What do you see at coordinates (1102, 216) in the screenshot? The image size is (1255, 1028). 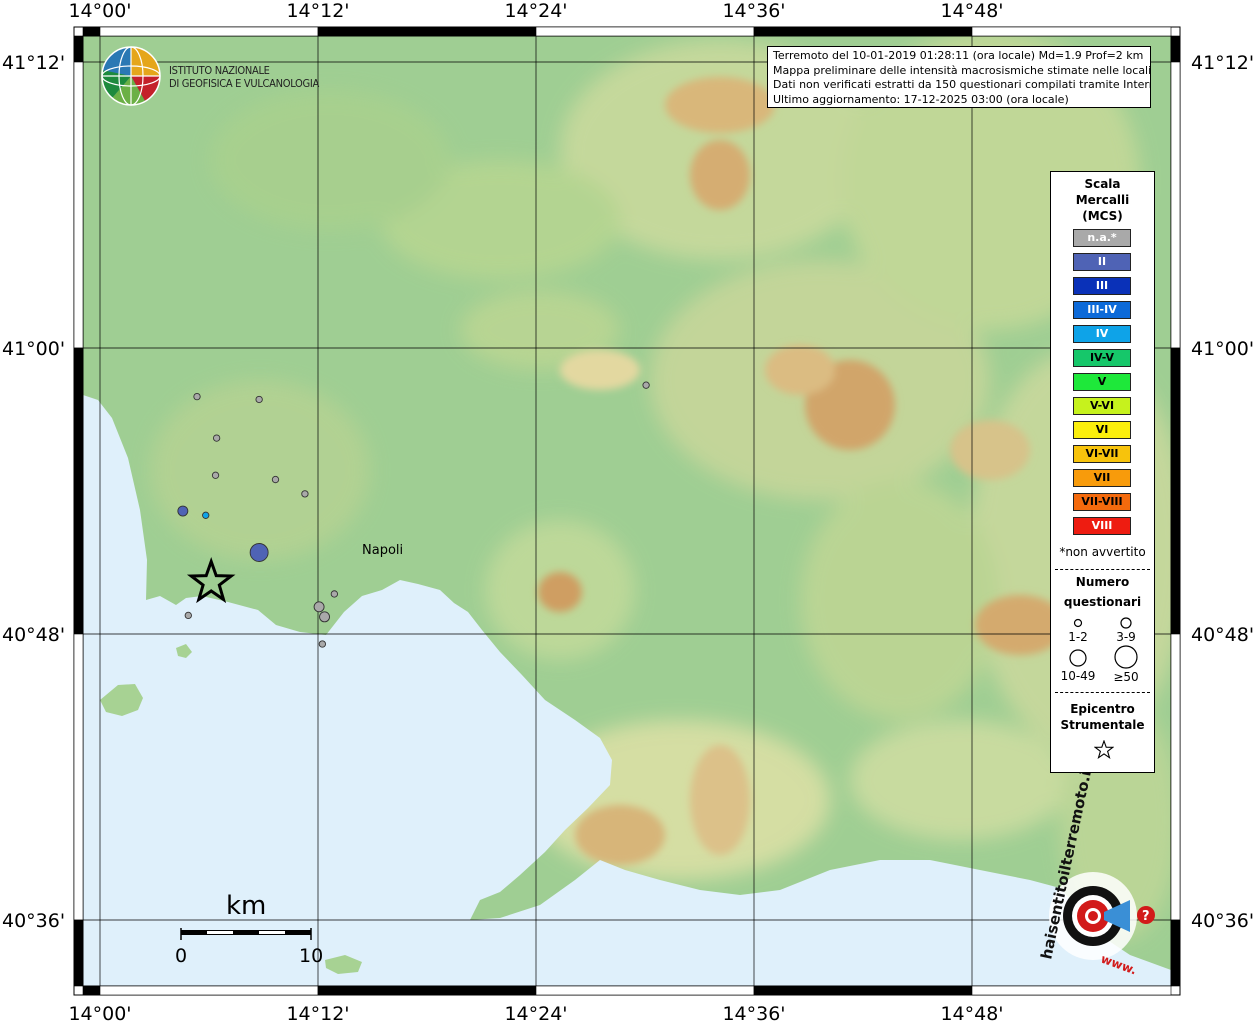 I see `legend-title-mcs: (MCS)` at bounding box center [1102, 216].